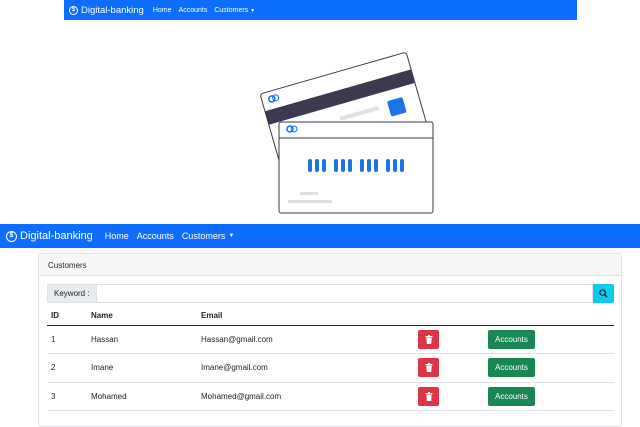 This screenshot has width=640, height=427. Describe the element at coordinates (67, 368) in the screenshot. I see `customer-id: 2` at that location.